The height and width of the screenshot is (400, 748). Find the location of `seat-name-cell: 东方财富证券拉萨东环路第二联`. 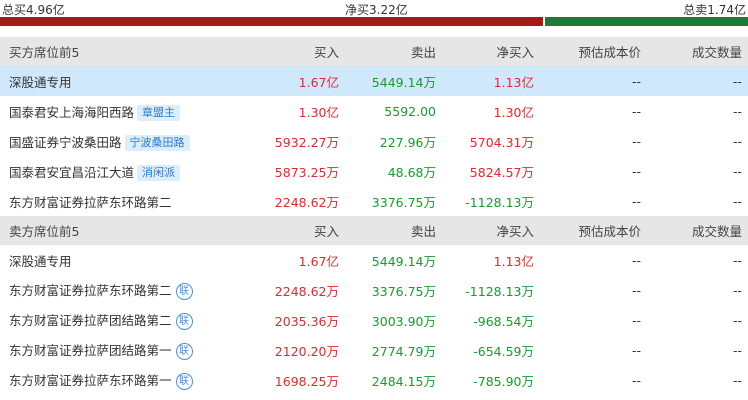

seat-name-cell: 东方财富证券拉萨东环路第二联 is located at coordinates (124, 290).